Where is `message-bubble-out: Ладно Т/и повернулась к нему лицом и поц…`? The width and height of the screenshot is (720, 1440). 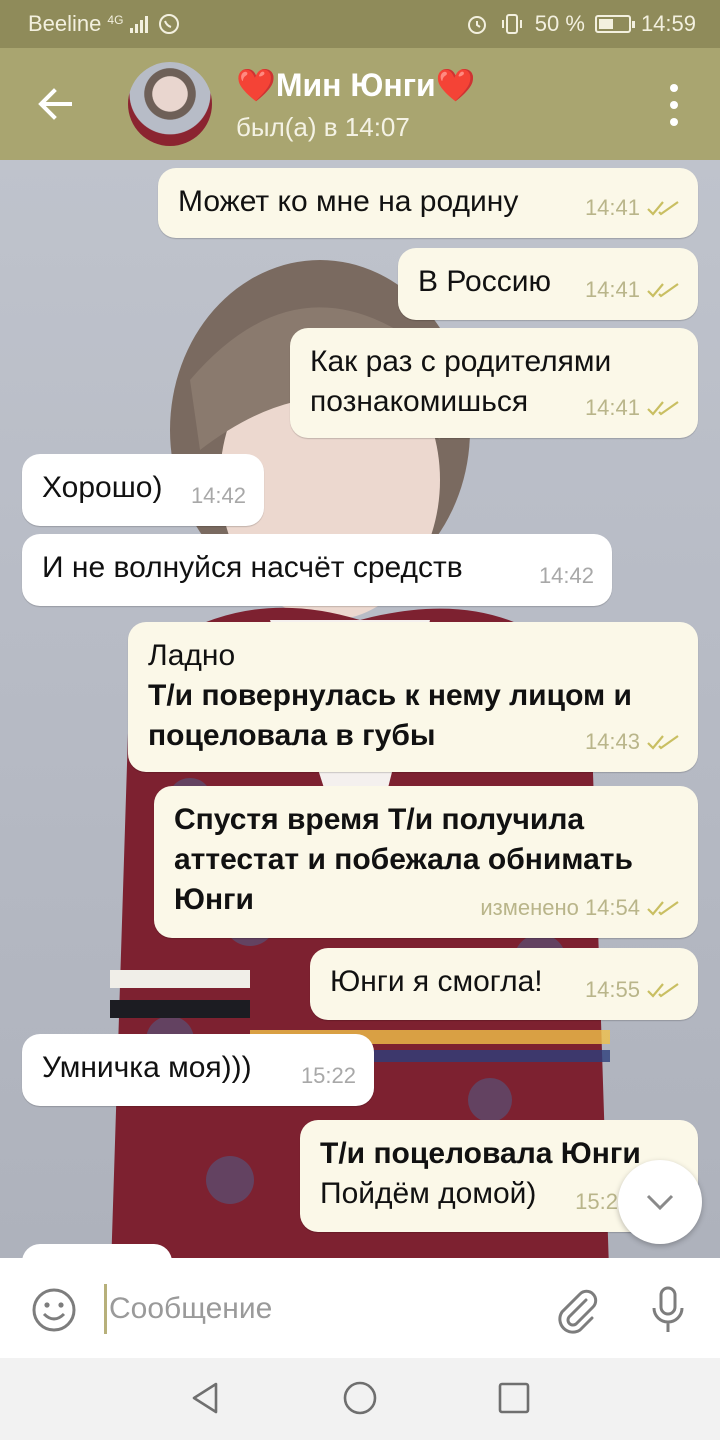
message-bubble-out: Ладно Т/и повернулась к нему лицом и поц… is located at coordinates (413, 697).